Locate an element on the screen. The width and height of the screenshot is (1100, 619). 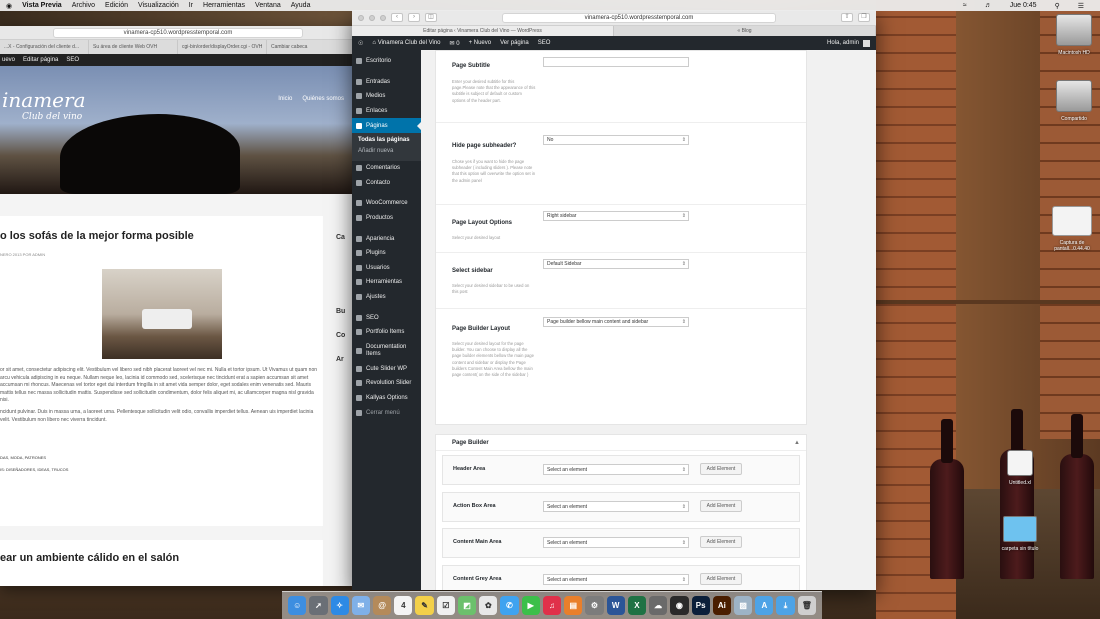
site-logo: inamera Club del vino is located at coordinates (44, 105).